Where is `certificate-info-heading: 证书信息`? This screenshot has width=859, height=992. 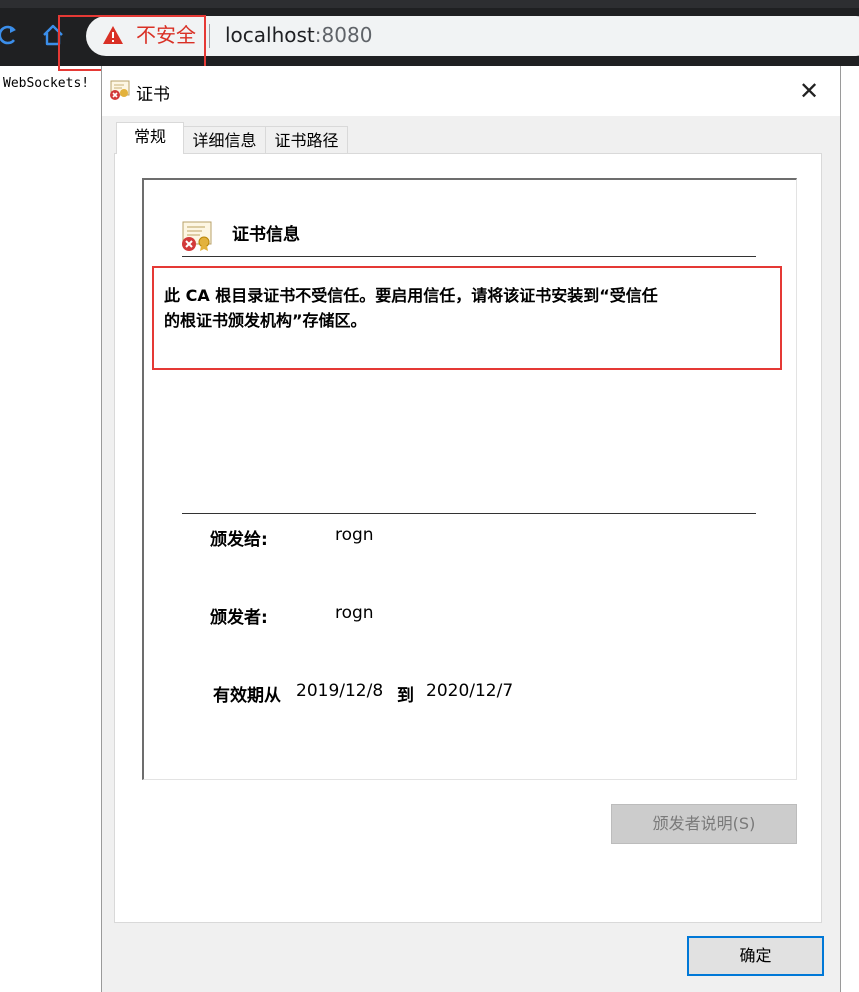
certificate-info-heading: 证书信息 is located at coordinates (266, 235).